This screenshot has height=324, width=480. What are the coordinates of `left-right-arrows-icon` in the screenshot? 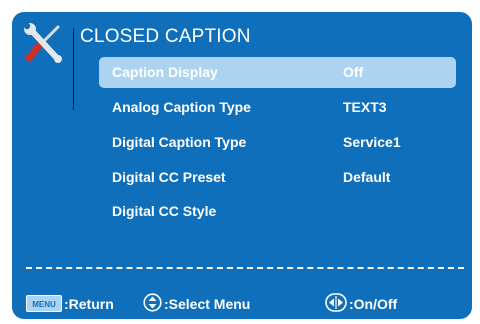 It's located at (336, 302).